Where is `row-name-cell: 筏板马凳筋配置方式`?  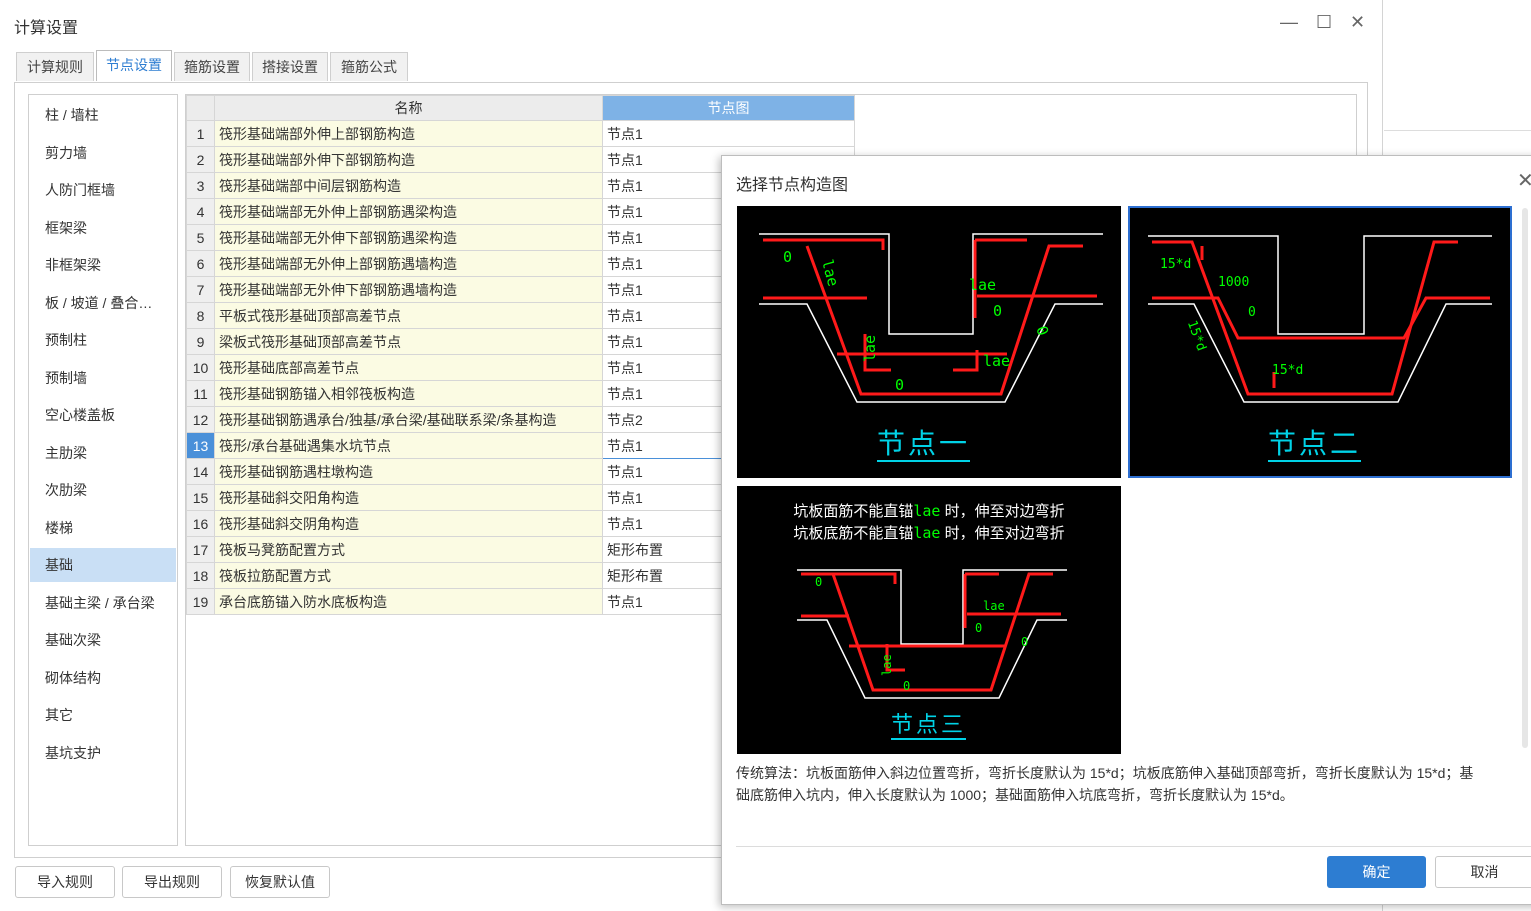 row-name-cell: 筏板马凳筋配置方式 is located at coordinates (408, 549).